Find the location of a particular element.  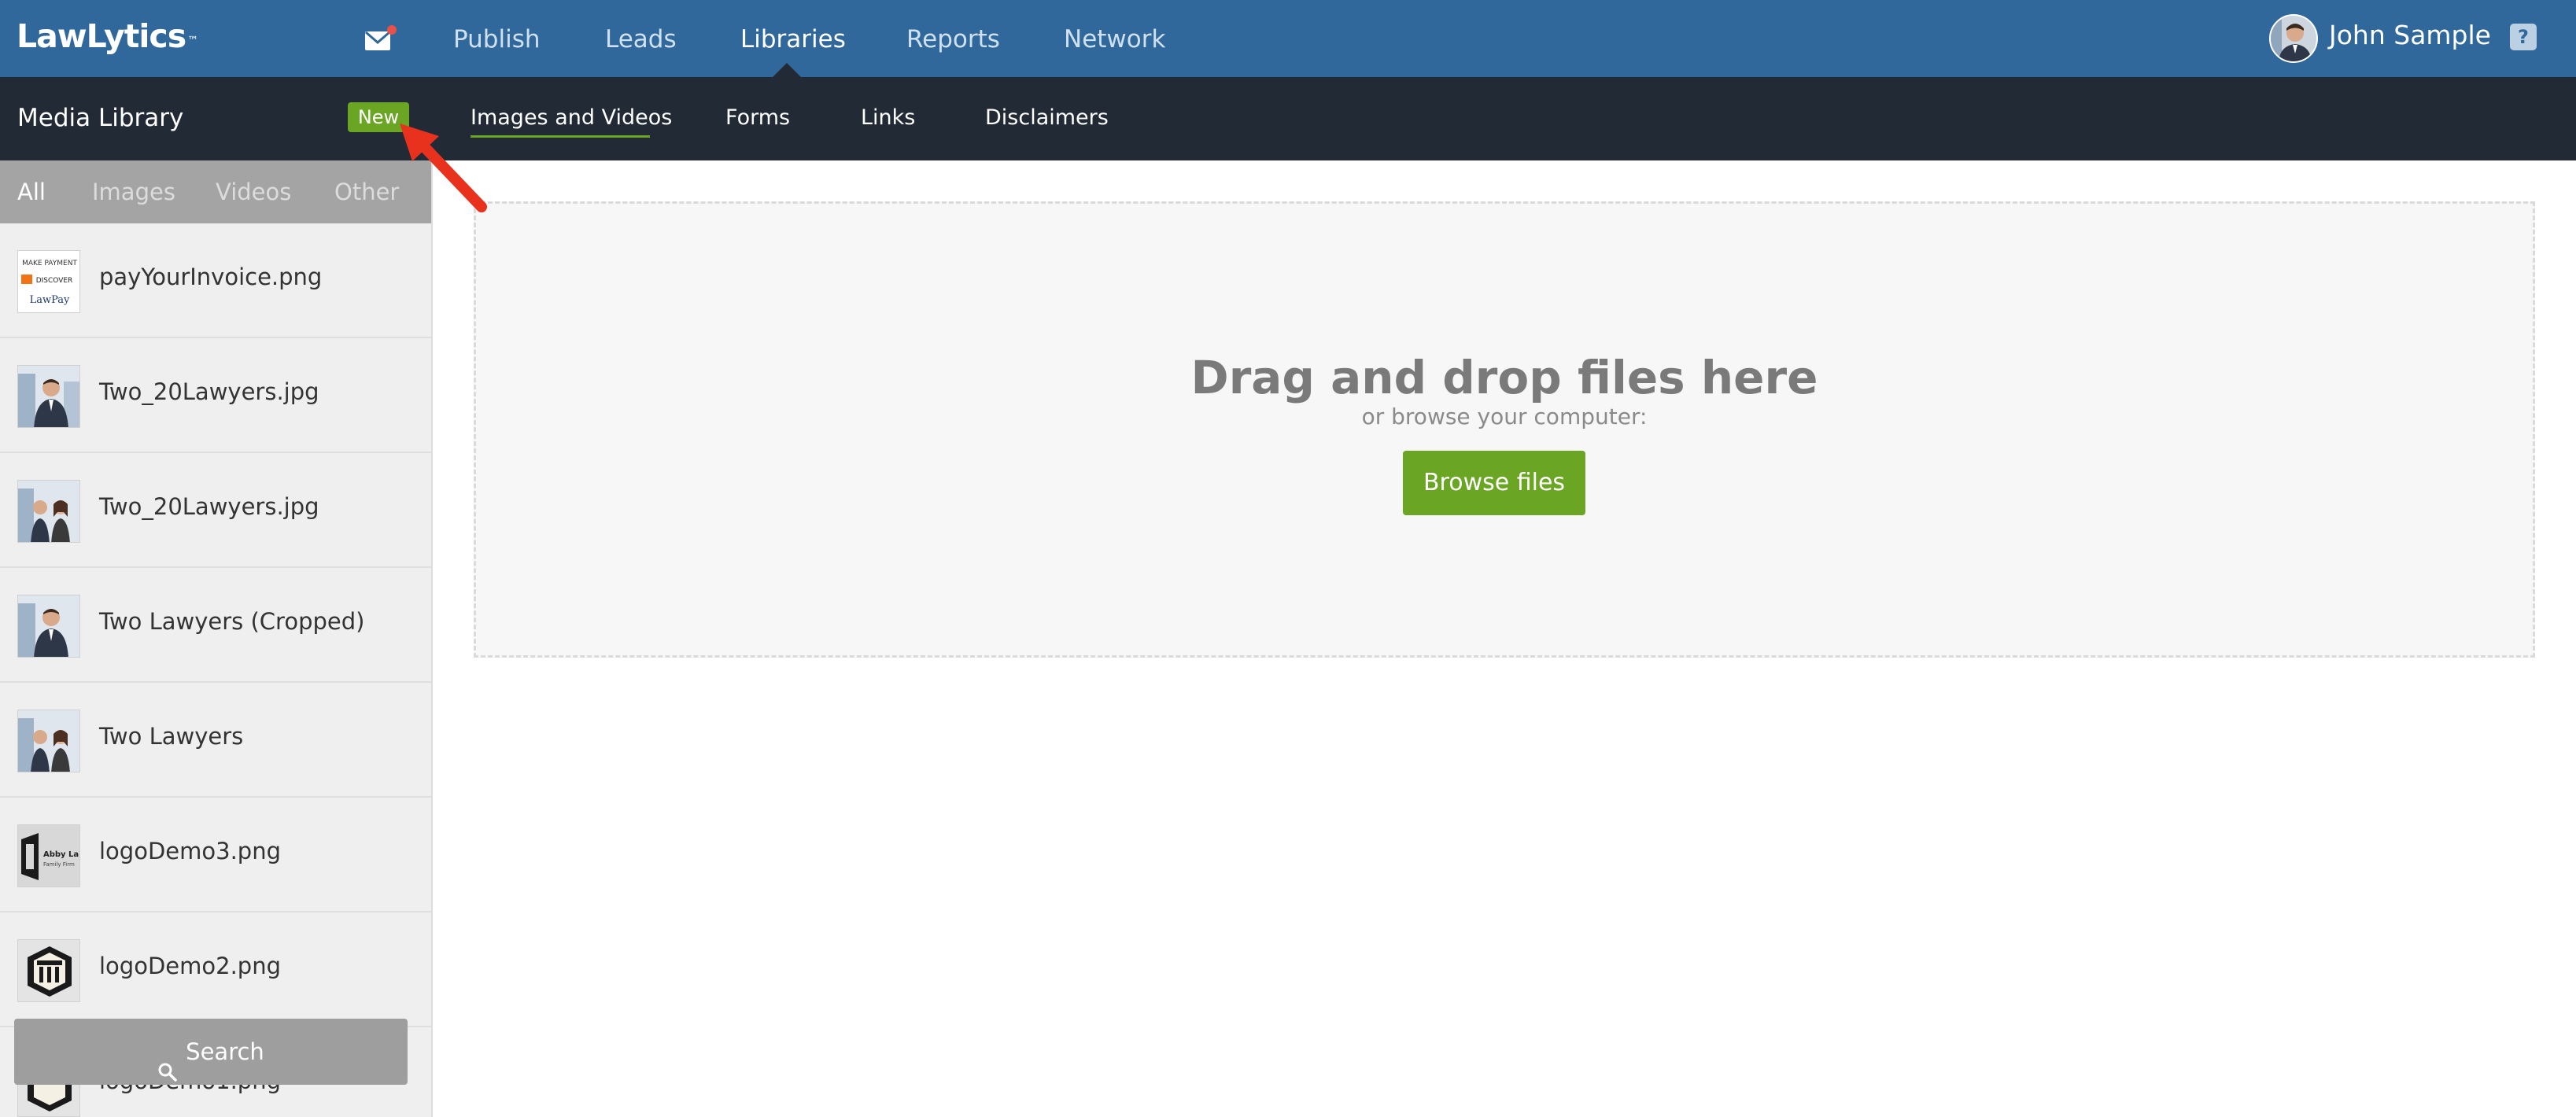

active-subnav-underline is located at coordinates (560, 136).